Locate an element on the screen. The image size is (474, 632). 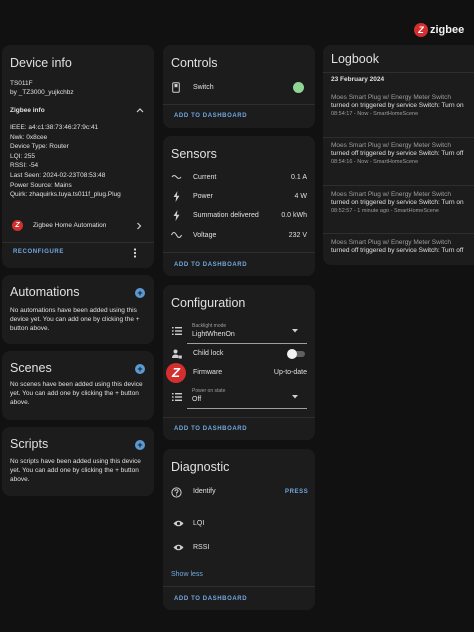
logbook-title: Logbook is located at coordinates (355, 59).